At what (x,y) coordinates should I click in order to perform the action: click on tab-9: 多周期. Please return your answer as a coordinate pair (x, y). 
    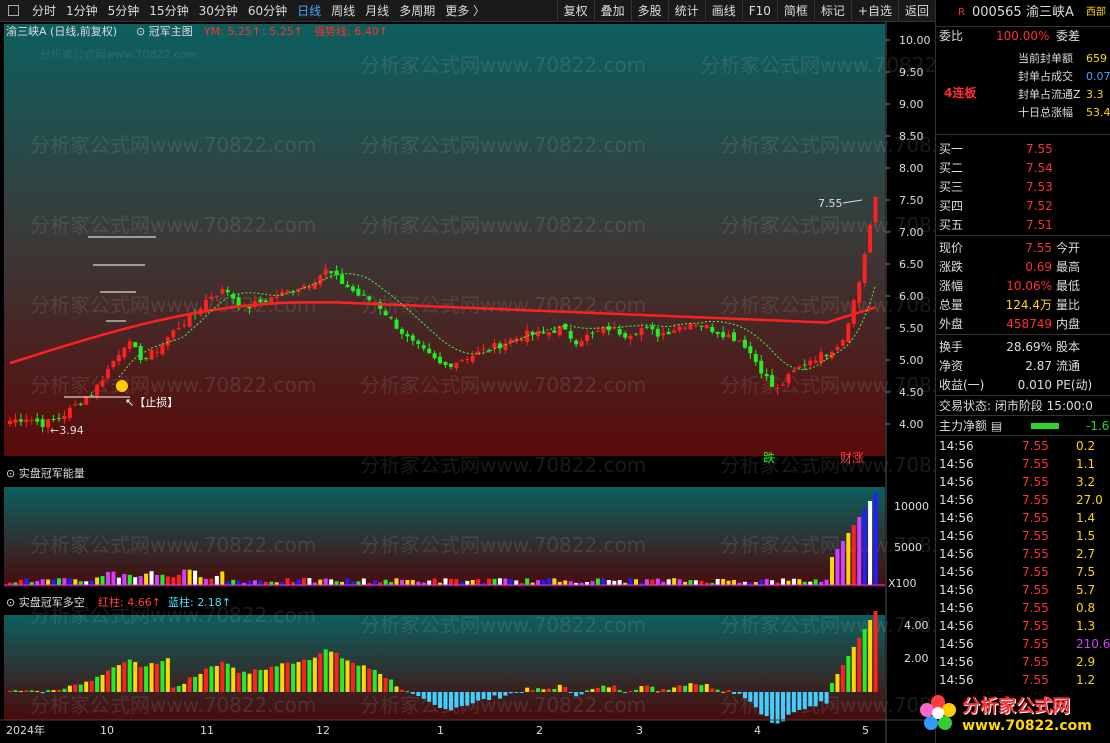
    Looking at the image, I should click on (417, 10).